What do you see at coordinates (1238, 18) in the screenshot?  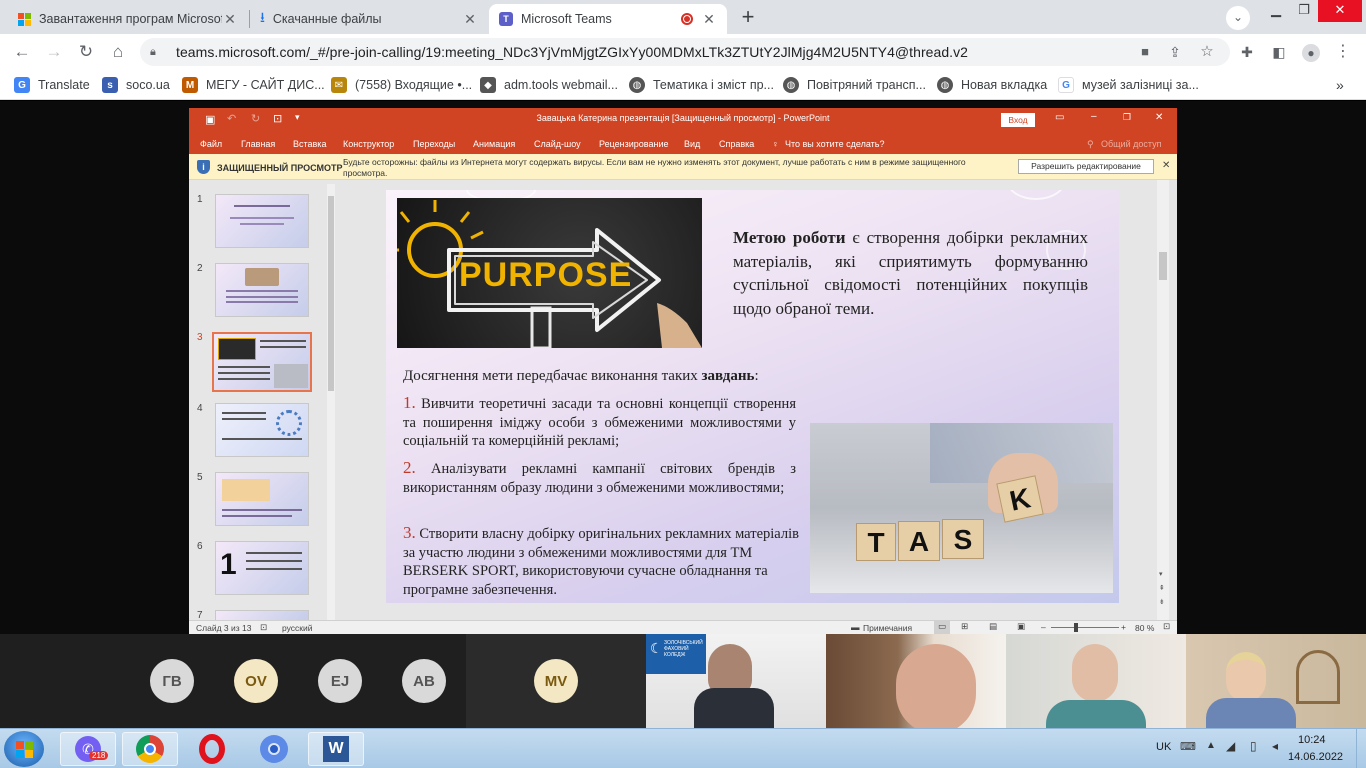 I see `tab-search-icon: ⌄` at bounding box center [1238, 18].